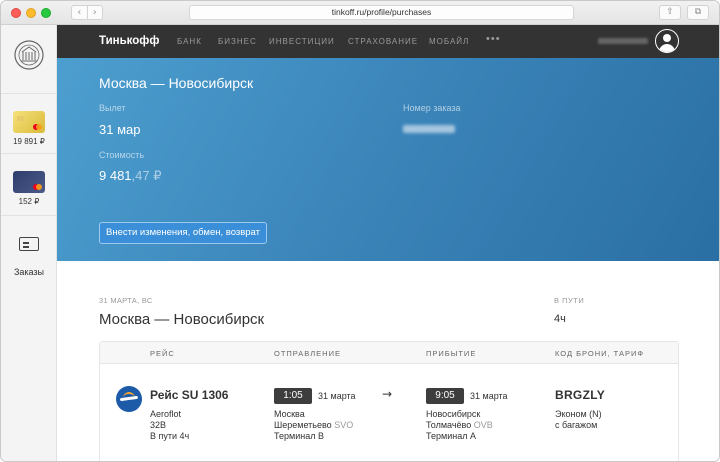 The image size is (720, 462). What do you see at coordinates (667, 41) in the screenshot?
I see `avatar-icon` at bounding box center [667, 41].